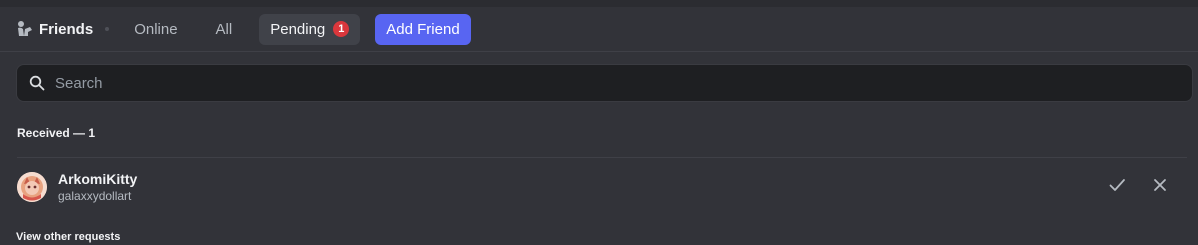  I want to click on tab-online-label: Online, so click(156, 29).